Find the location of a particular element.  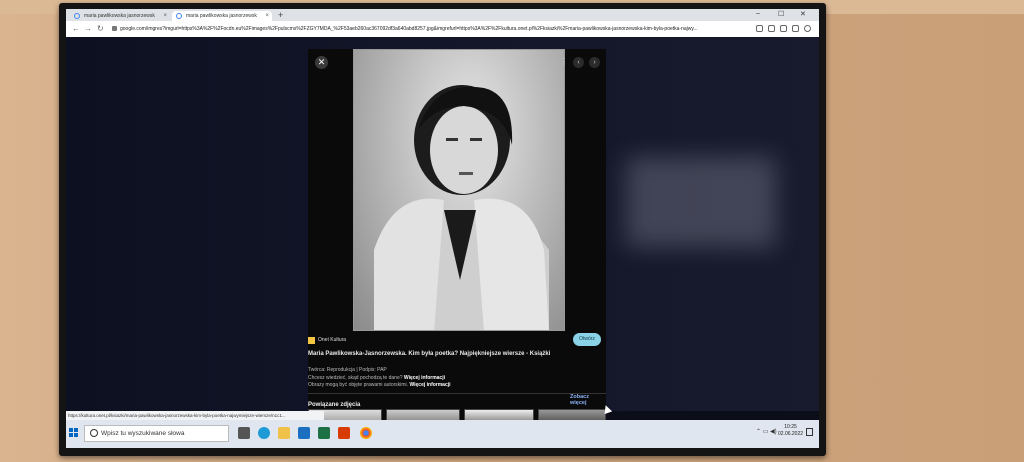

reload-icon: ↻ is located at coordinates (100, 28).